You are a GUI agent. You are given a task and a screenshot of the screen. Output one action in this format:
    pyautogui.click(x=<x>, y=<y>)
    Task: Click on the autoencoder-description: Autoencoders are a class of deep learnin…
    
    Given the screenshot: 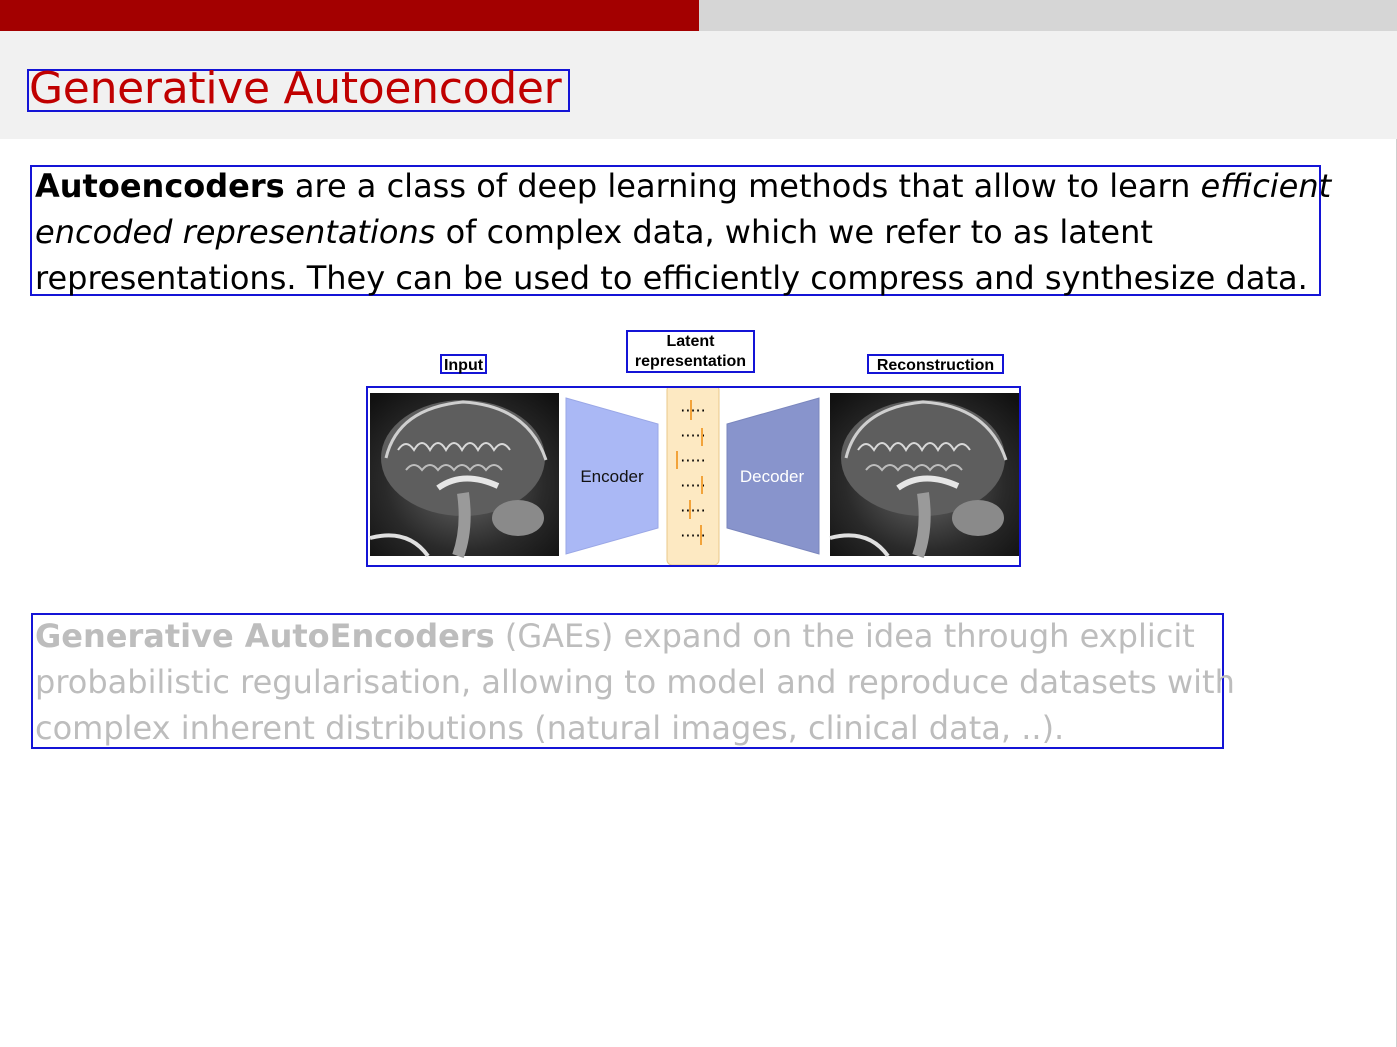 What is the action you would take?
    pyautogui.click(x=680, y=231)
    